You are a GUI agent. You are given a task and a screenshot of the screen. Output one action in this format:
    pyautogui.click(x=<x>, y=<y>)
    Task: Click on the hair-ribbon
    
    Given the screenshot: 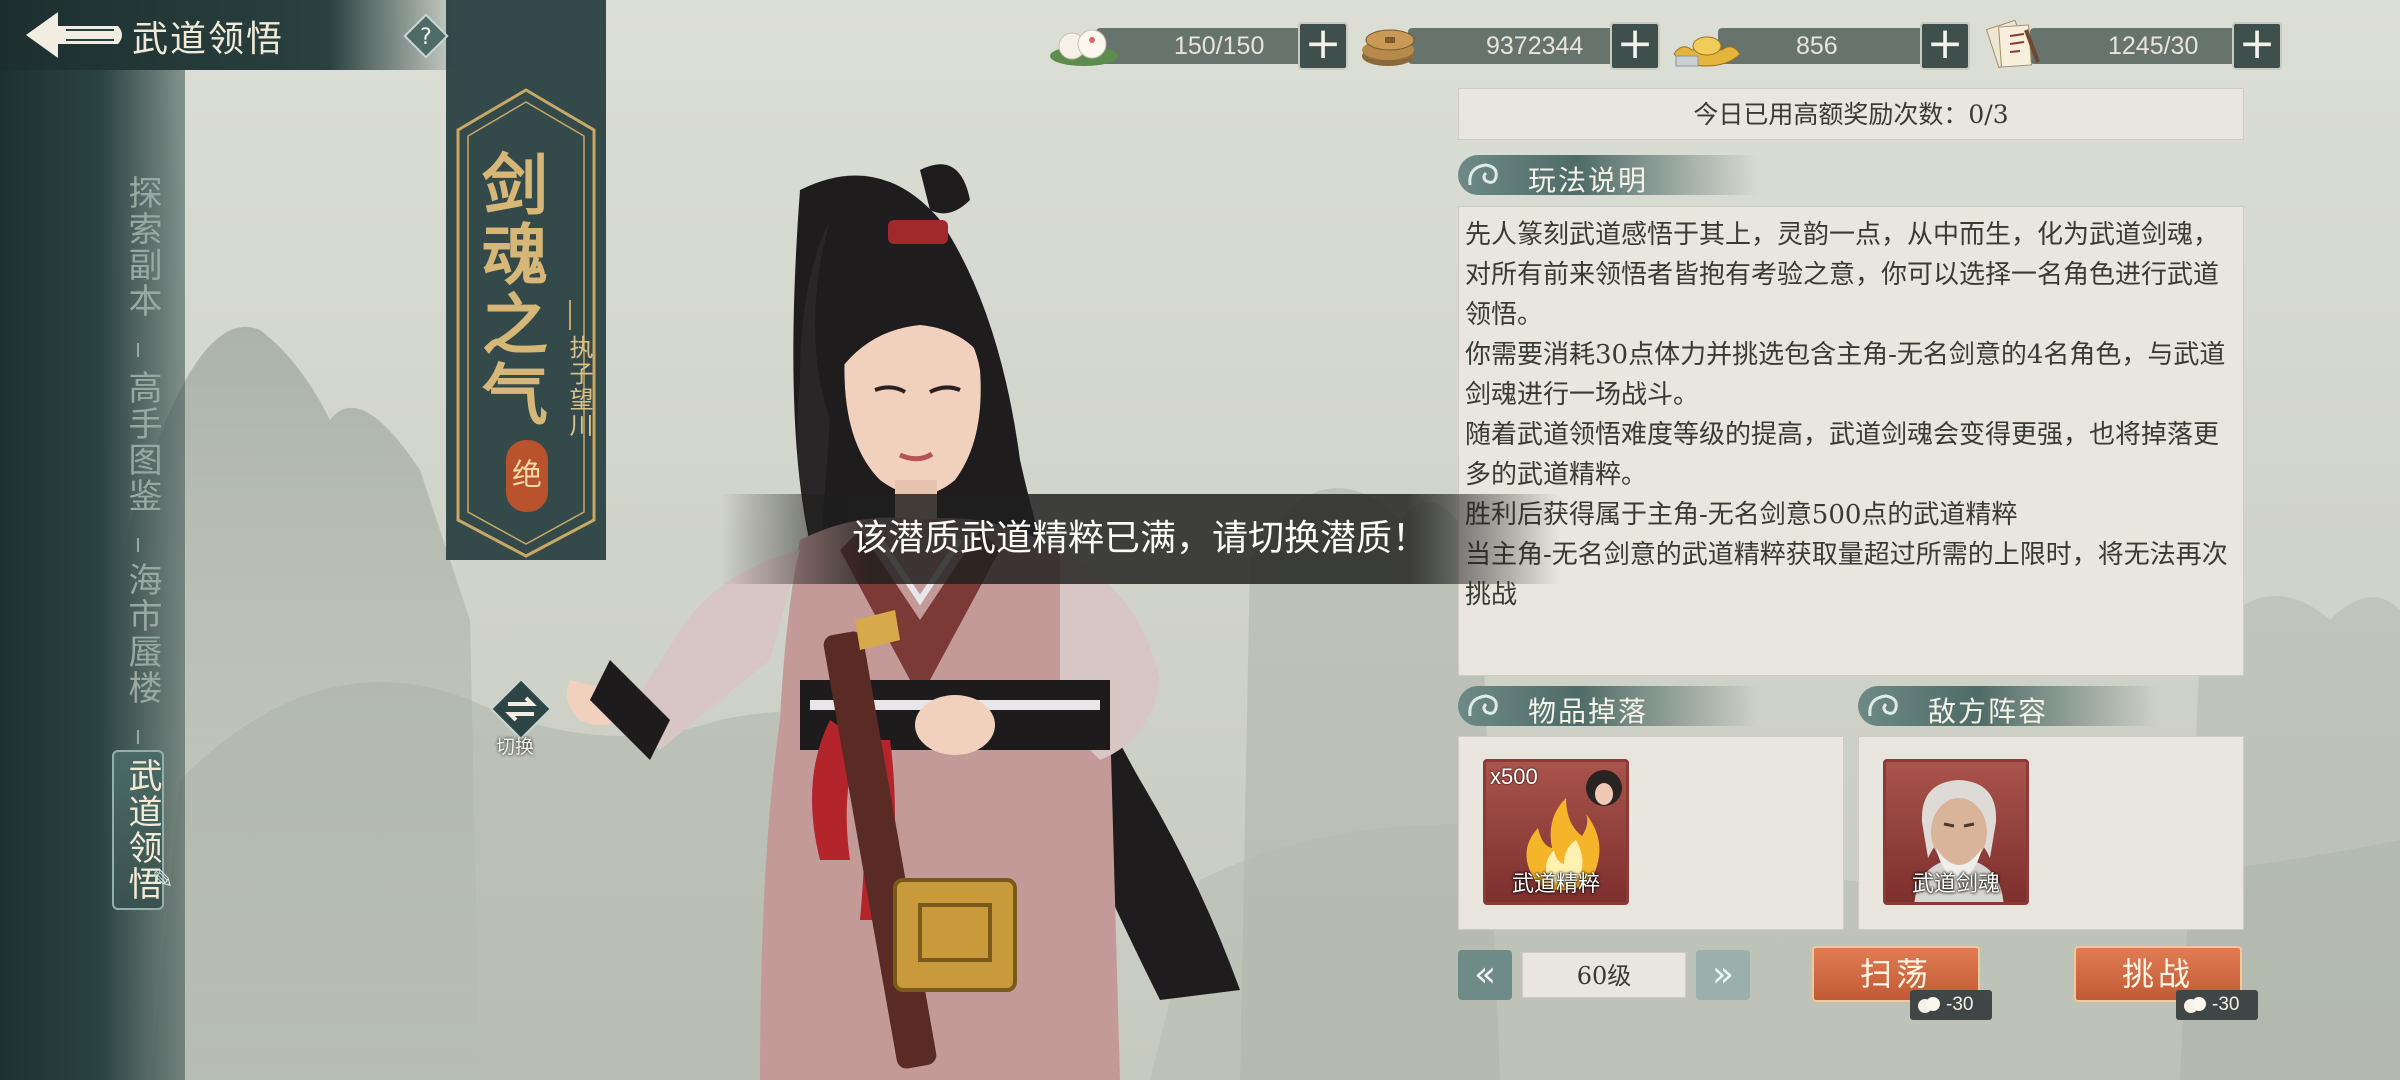 What is the action you would take?
    pyautogui.click(x=918, y=232)
    